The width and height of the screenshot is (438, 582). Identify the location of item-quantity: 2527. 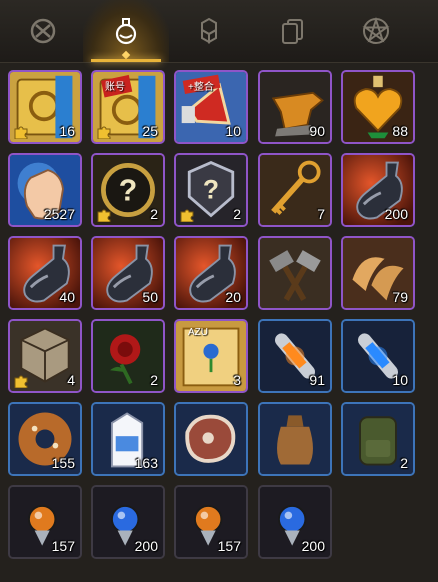
(59, 214).